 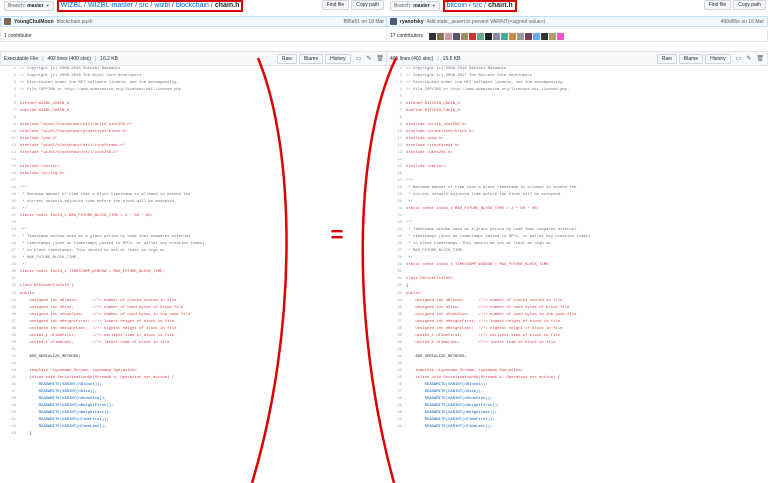 What do you see at coordinates (34, 22) in the screenshot?
I see `commit-author: YoungChulMoon` at bounding box center [34, 22].